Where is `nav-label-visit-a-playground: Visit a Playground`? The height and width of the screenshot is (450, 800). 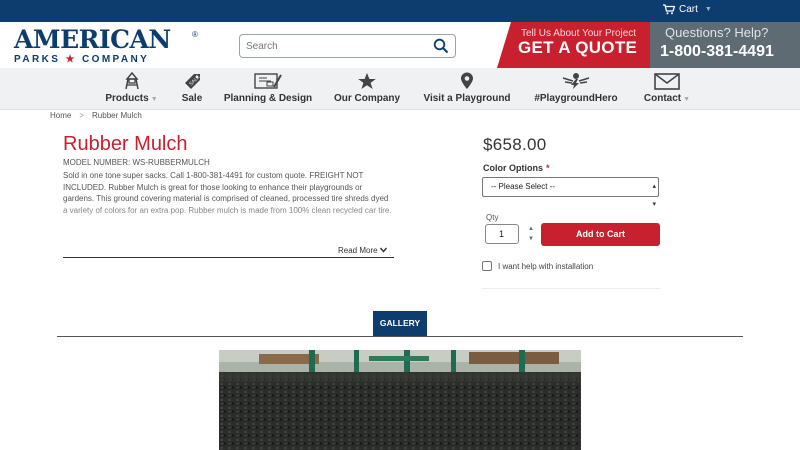
nav-label-visit-a-playground: Visit a Playground is located at coordinates (467, 98).